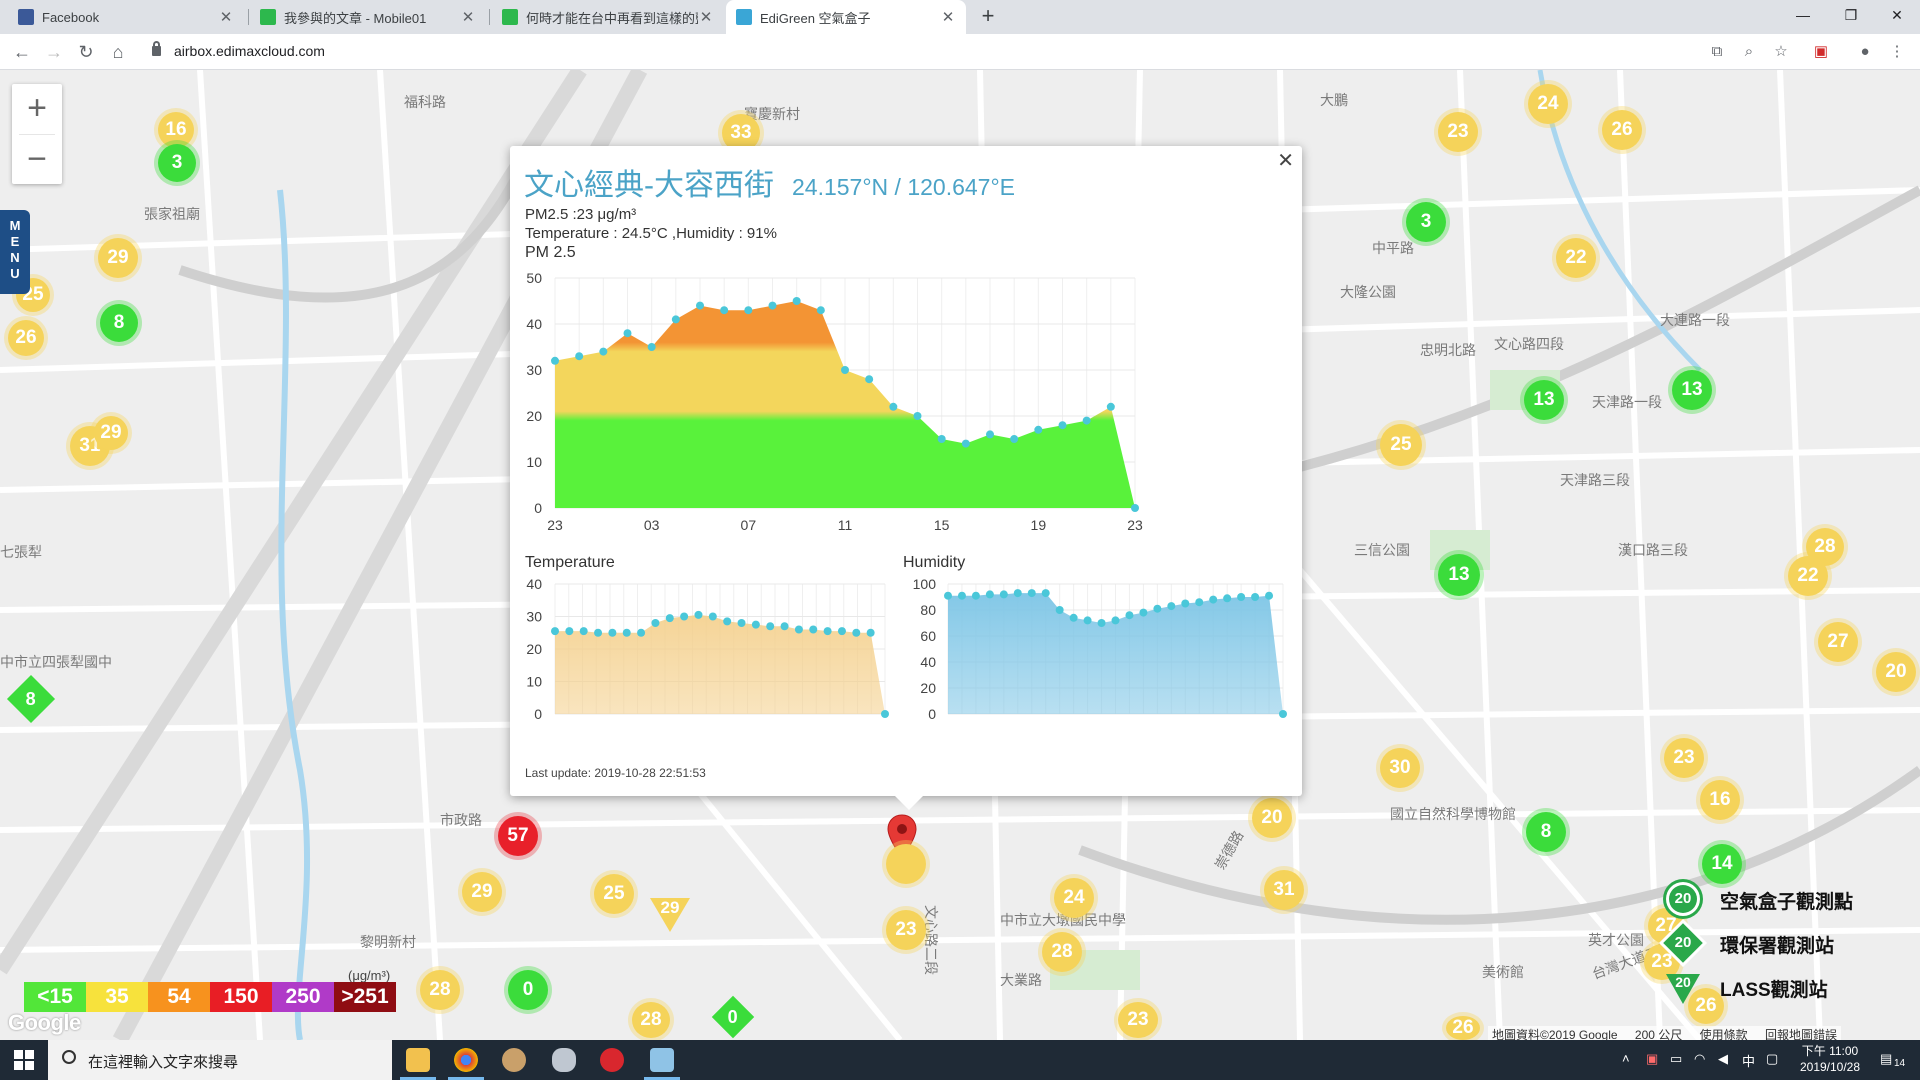 This screenshot has height=1080, width=1920. I want to click on app-rabbit, so click(514, 1060).